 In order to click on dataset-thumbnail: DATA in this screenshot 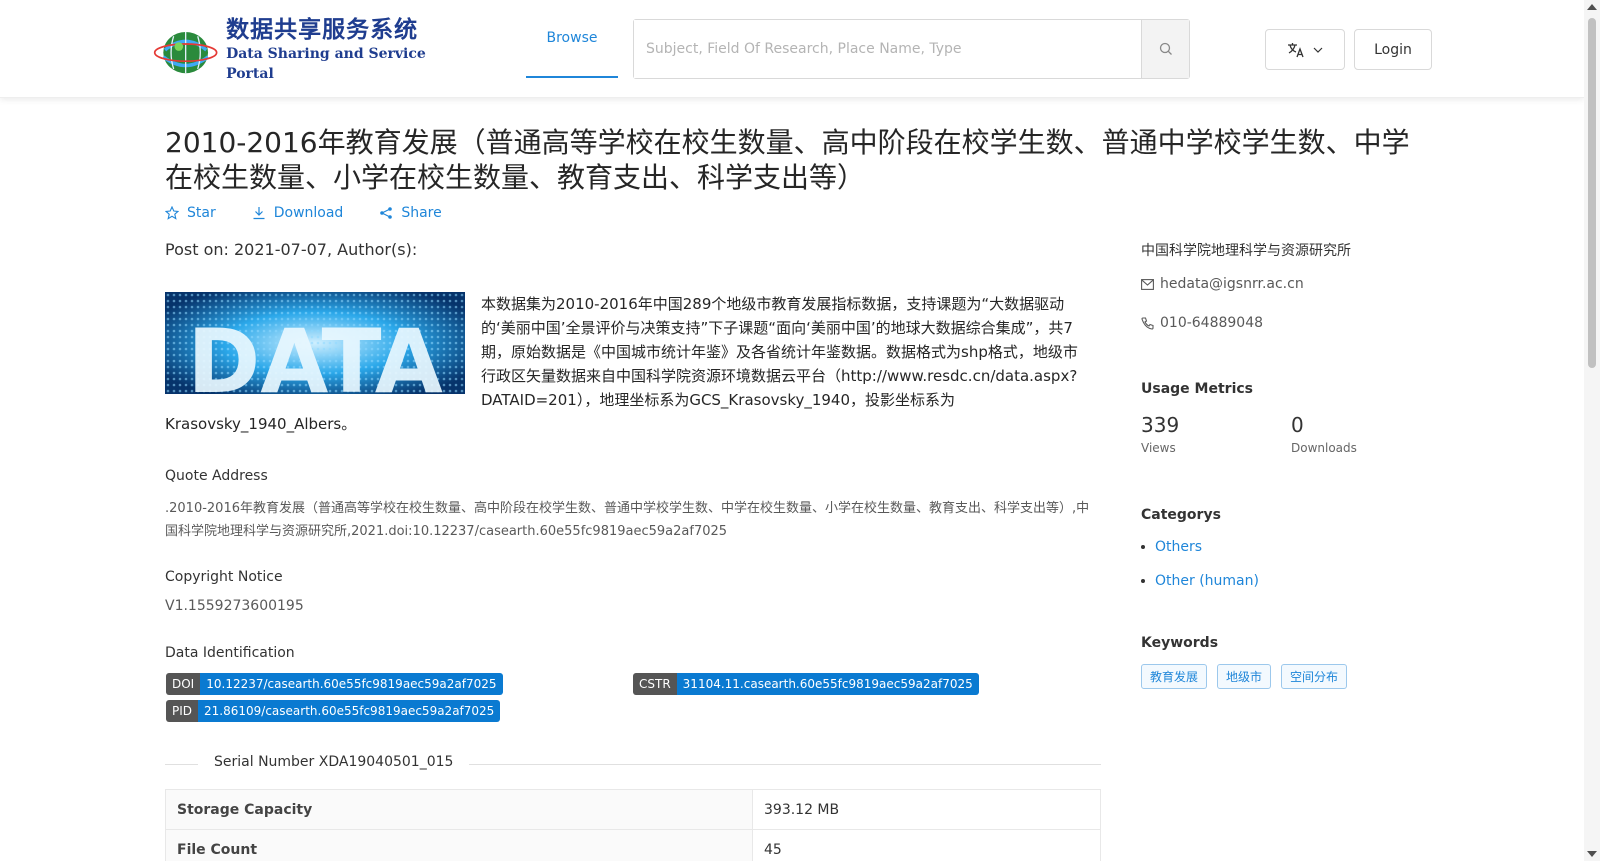, I will do `click(315, 343)`.